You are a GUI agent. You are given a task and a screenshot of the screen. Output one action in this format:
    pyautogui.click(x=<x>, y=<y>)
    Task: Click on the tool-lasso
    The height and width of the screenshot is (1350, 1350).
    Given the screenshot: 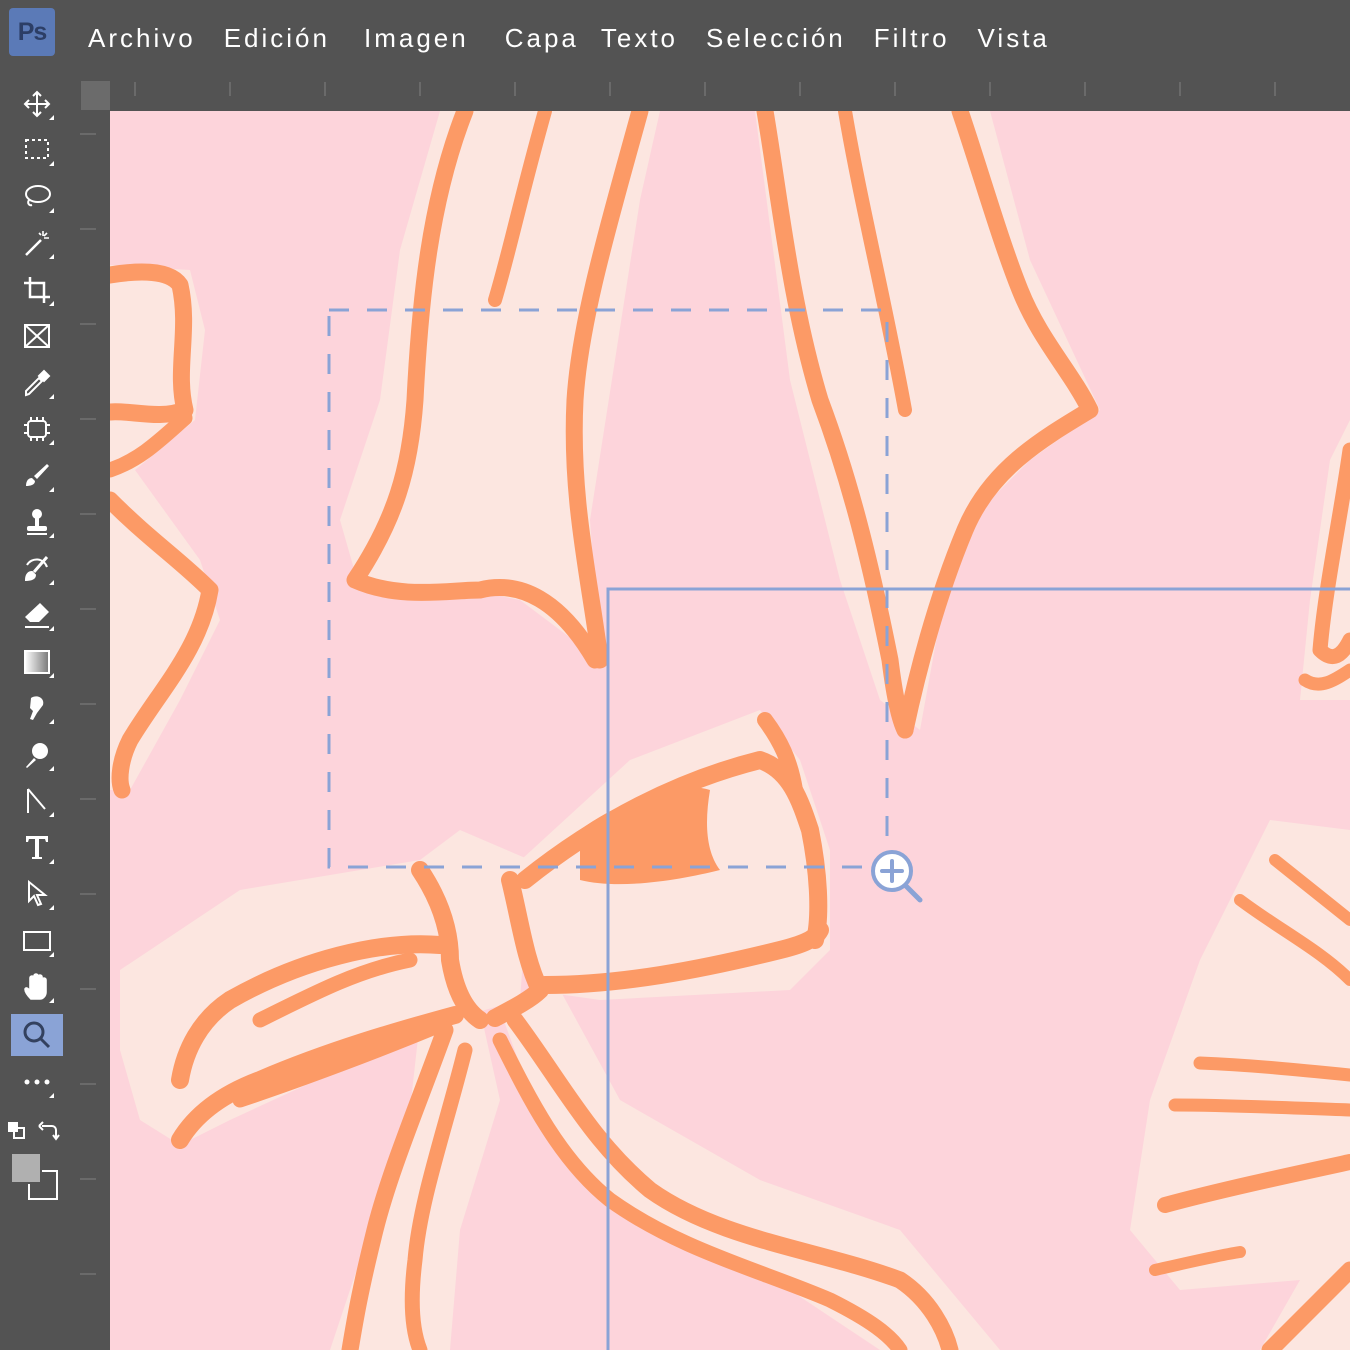 What is the action you would take?
    pyautogui.click(x=37, y=197)
    